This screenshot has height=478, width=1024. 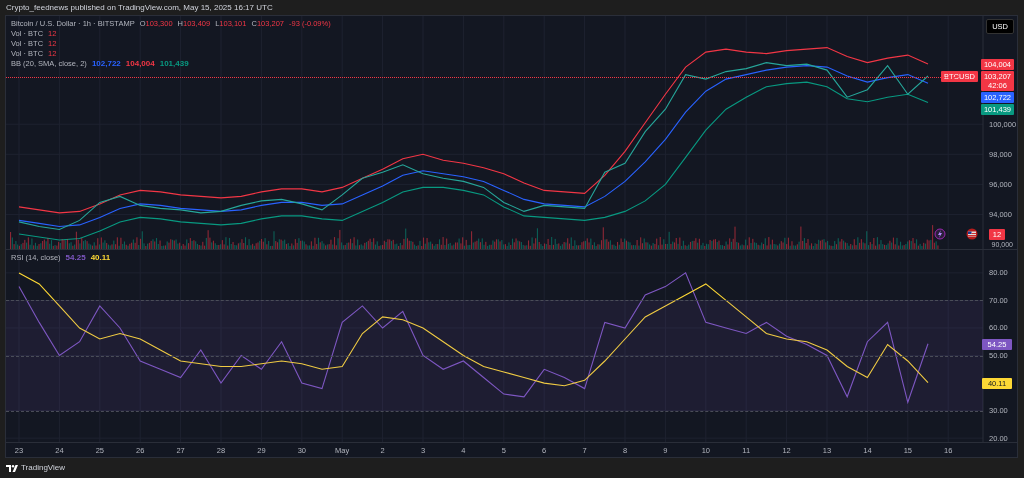 I want to click on logo-icon, so click(x=12, y=468).